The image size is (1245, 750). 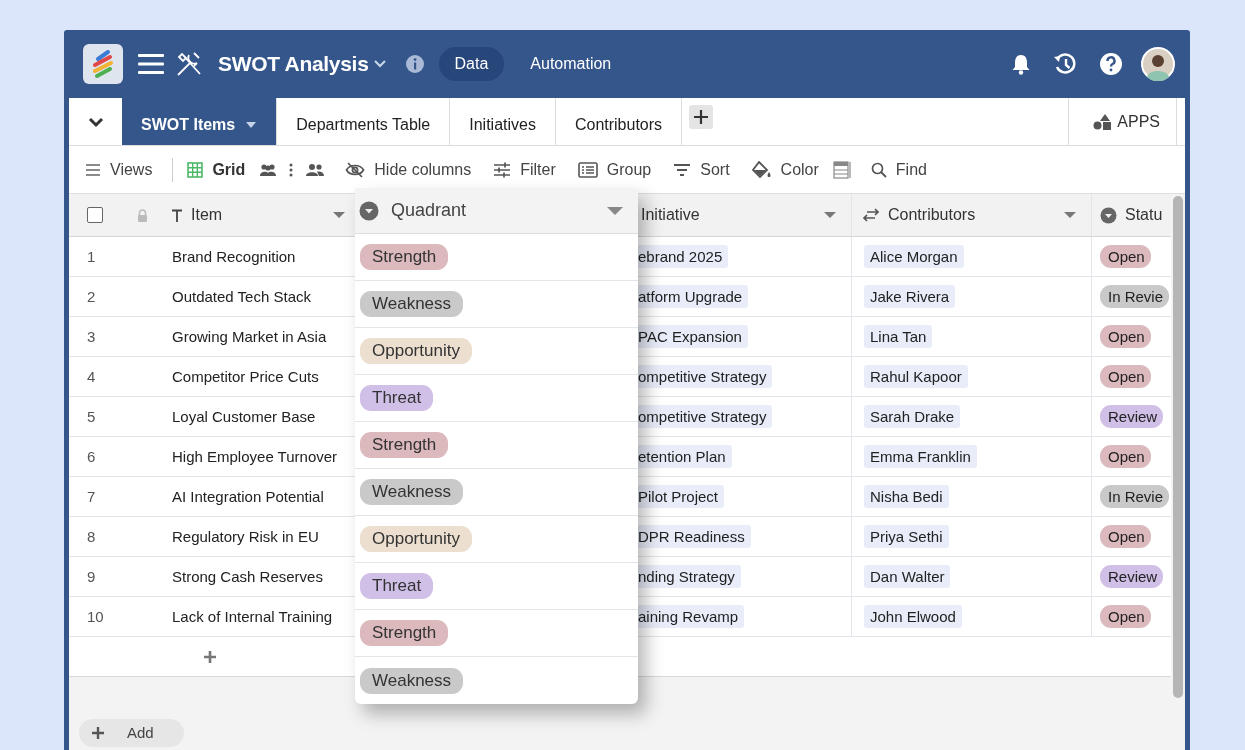 What do you see at coordinates (1065, 64) in the screenshot?
I see `history-icon` at bounding box center [1065, 64].